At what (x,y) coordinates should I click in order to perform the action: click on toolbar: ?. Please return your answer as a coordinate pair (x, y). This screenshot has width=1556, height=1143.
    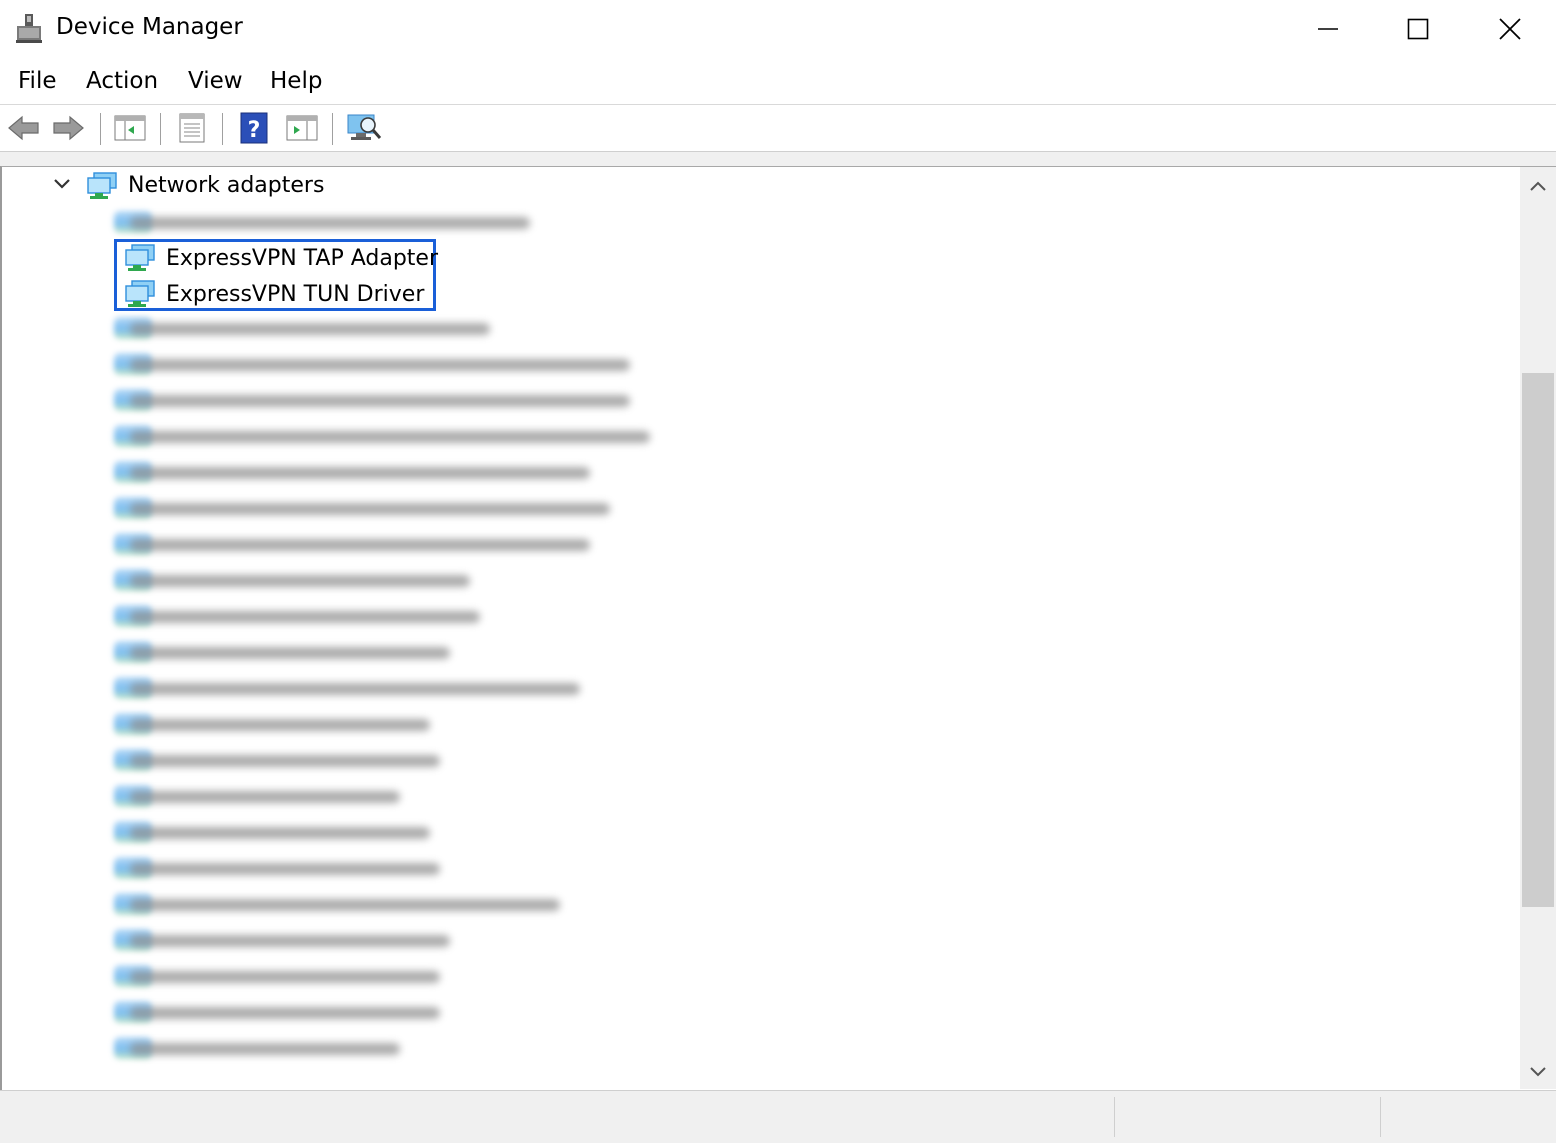
    Looking at the image, I should click on (778, 128).